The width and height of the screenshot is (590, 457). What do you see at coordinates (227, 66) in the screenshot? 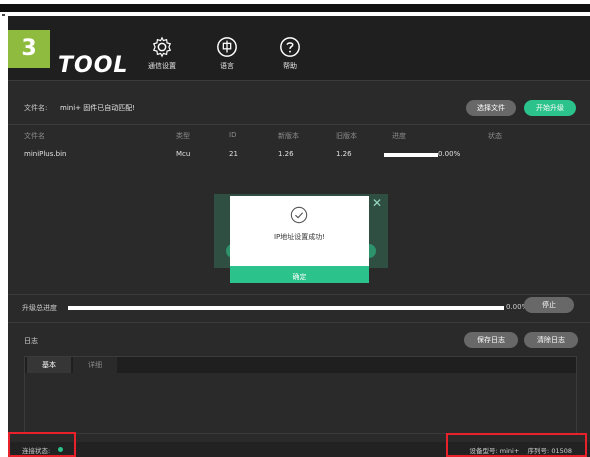
I see `nav-label: 语言` at bounding box center [227, 66].